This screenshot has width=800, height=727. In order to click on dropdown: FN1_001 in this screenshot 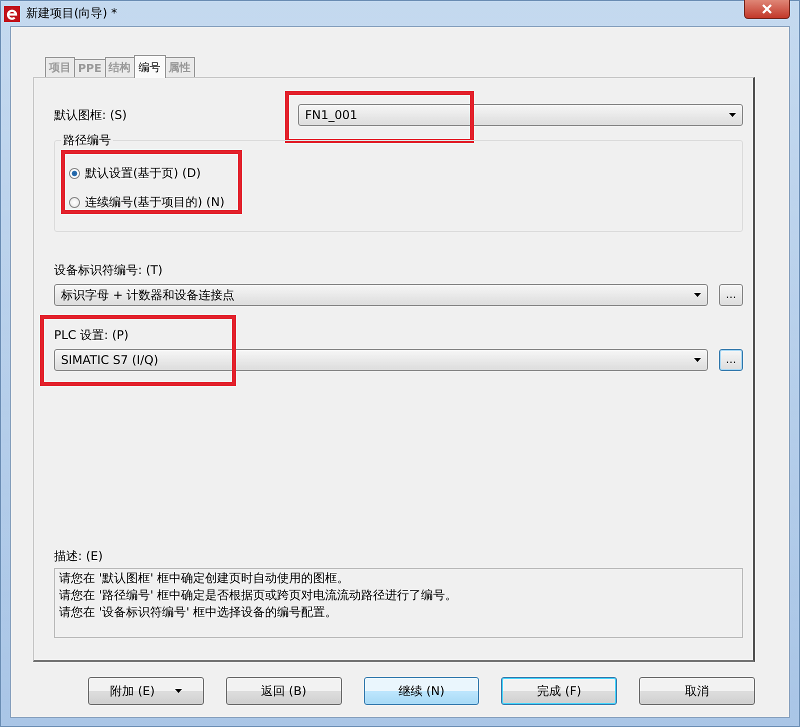, I will do `click(520, 115)`.